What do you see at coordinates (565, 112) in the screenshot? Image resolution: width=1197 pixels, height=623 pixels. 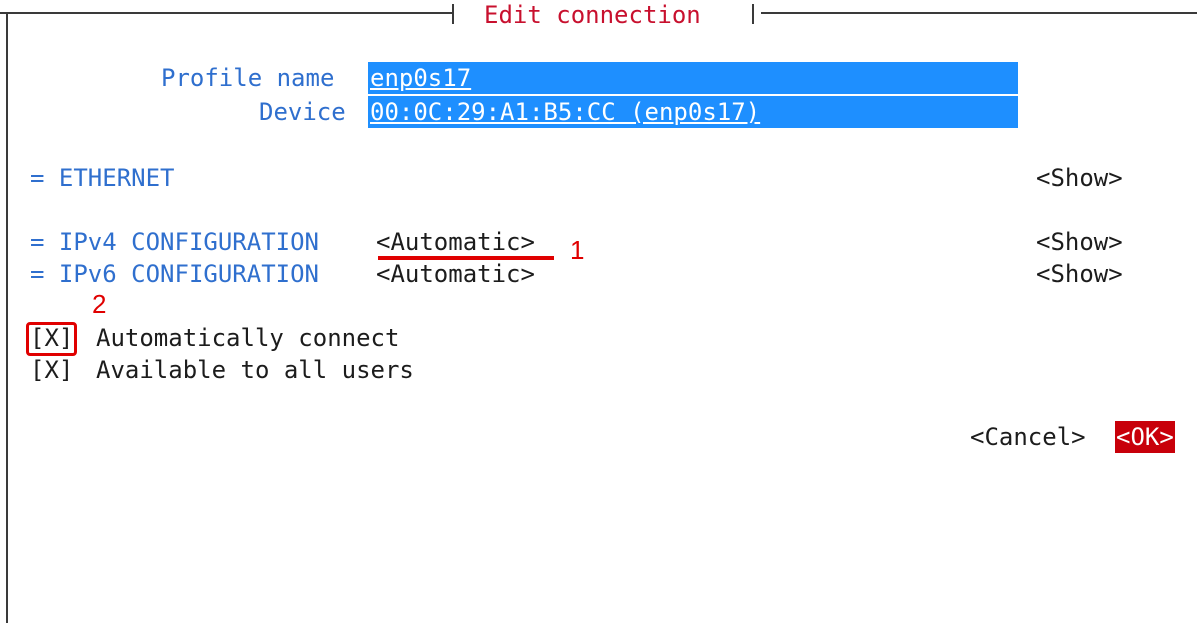 I see `device-value: 00:0C:29:A1:B5:CC (enp0s17)` at bounding box center [565, 112].